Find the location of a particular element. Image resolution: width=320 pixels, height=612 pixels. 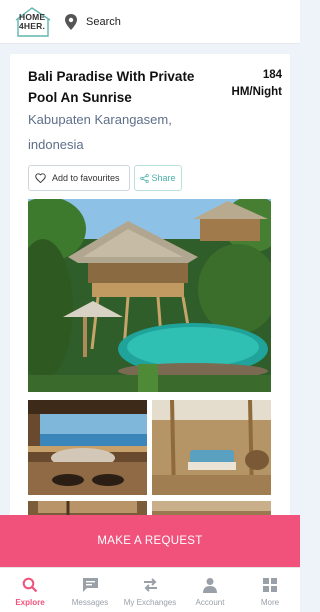

price-value: 184 is located at coordinates (272, 75).